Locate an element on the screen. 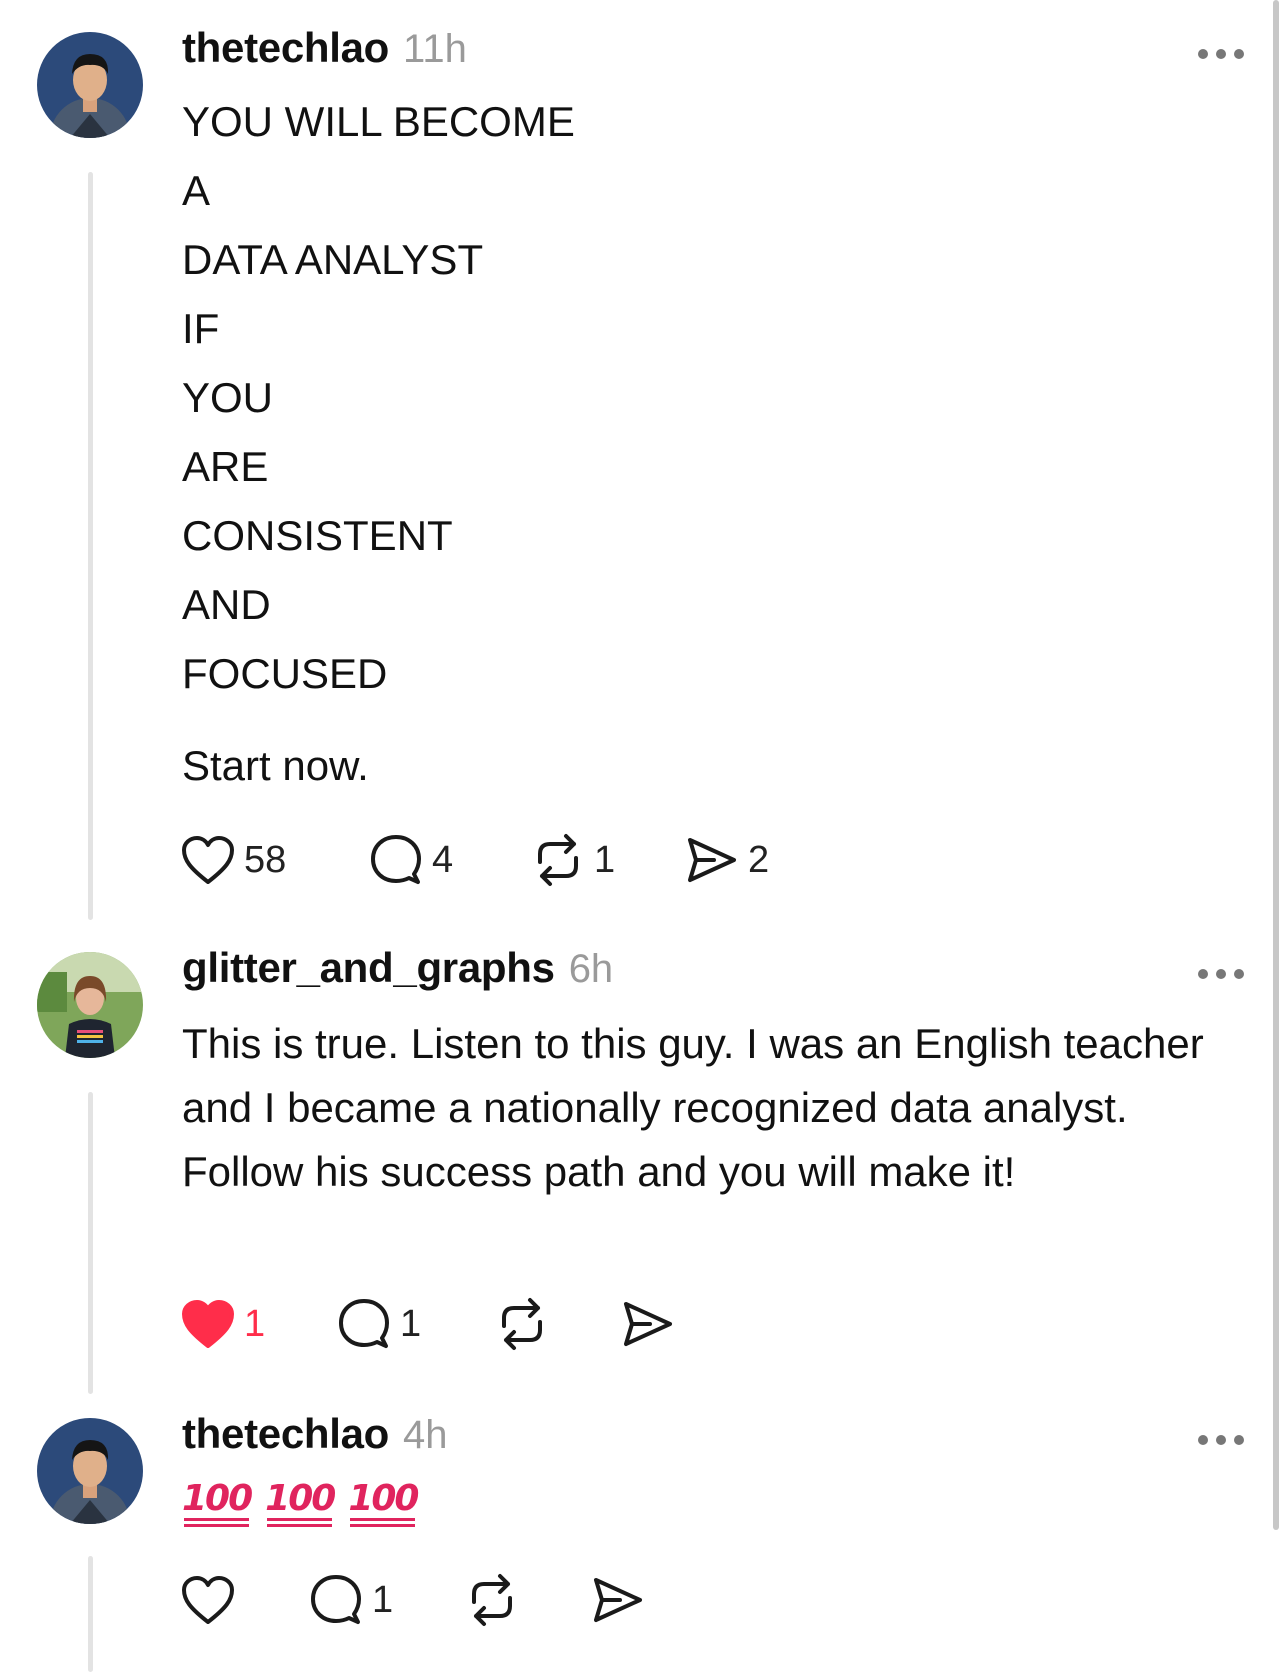 This screenshot has width=1284, height=1672. like-button: 58 is located at coordinates (233, 860).